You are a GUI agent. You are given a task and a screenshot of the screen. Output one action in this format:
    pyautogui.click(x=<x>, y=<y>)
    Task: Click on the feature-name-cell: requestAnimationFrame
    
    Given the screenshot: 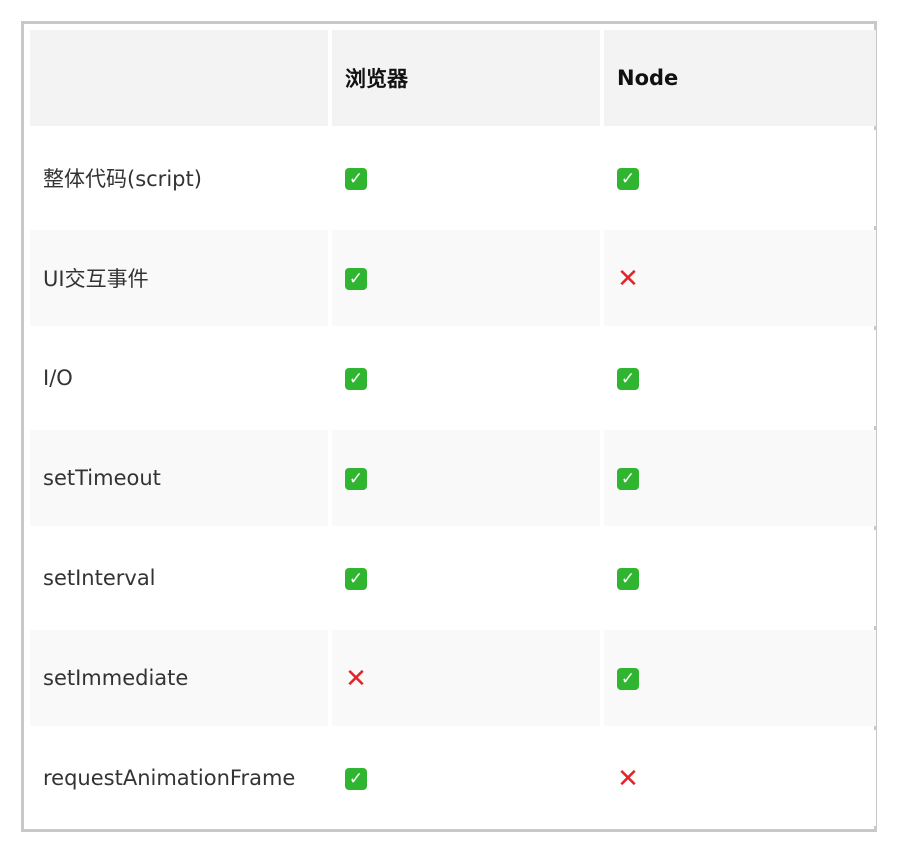 What is the action you would take?
    pyautogui.click(x=179, y=778)
    